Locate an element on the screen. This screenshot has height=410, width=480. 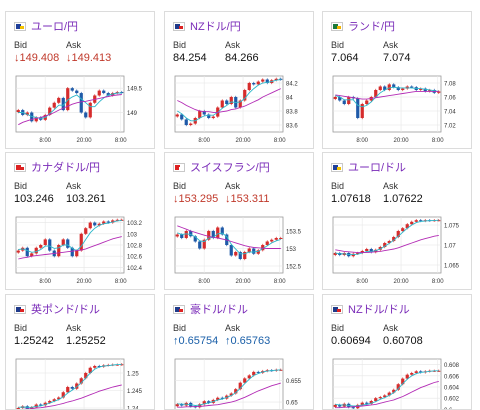
mini-chart: 0.6080.6060.6040.6020.68:0020:008:00 is located at coordinates (398, 382).